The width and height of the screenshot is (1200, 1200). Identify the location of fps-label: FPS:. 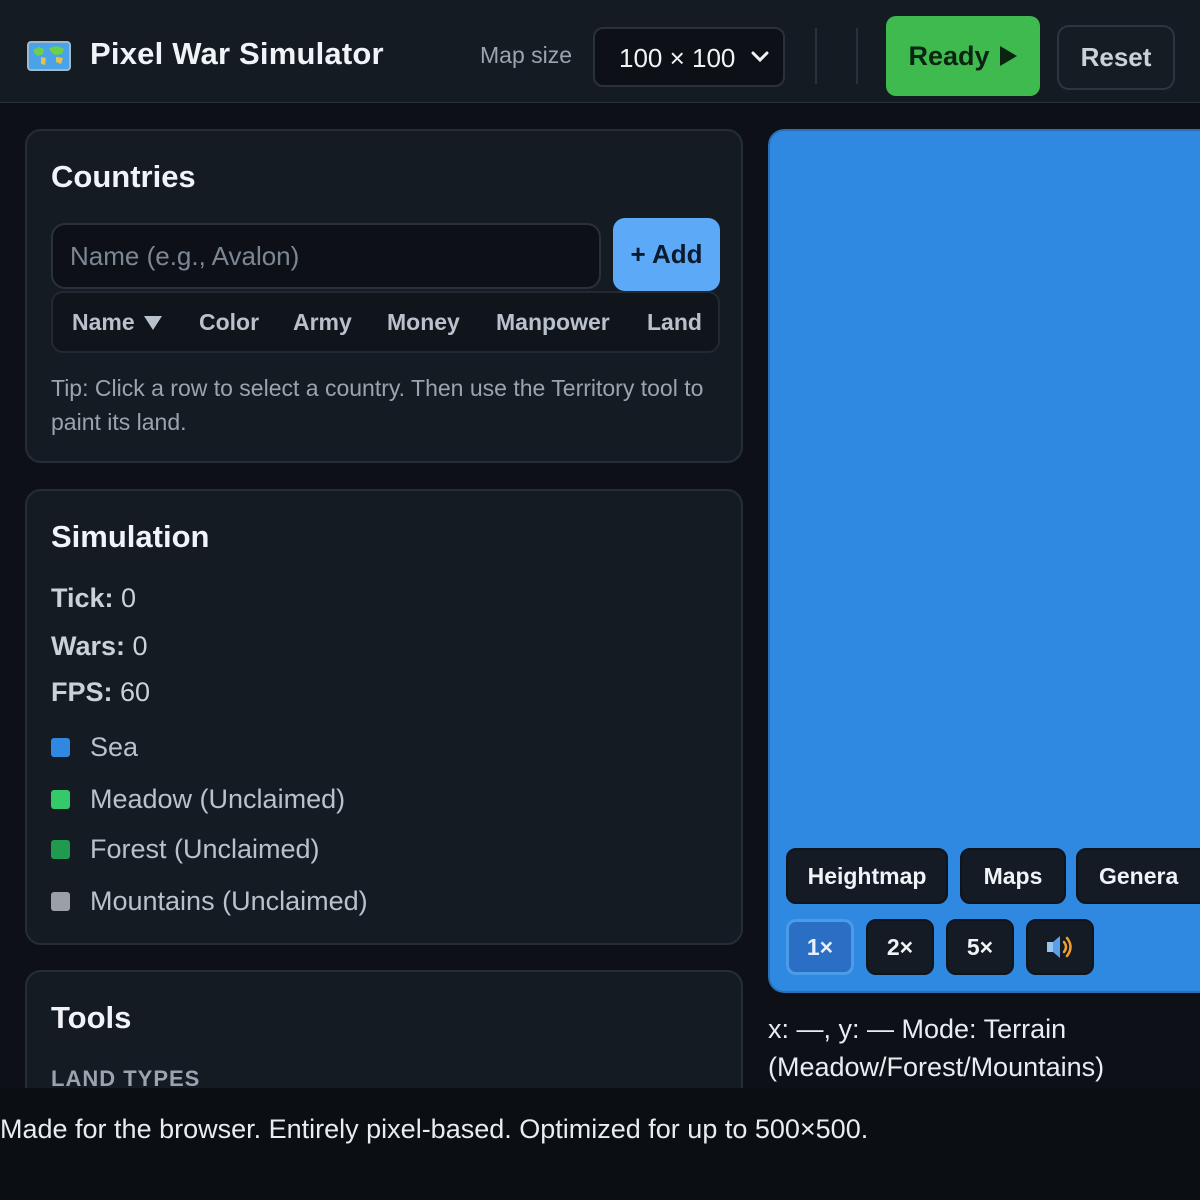
(82, 692).